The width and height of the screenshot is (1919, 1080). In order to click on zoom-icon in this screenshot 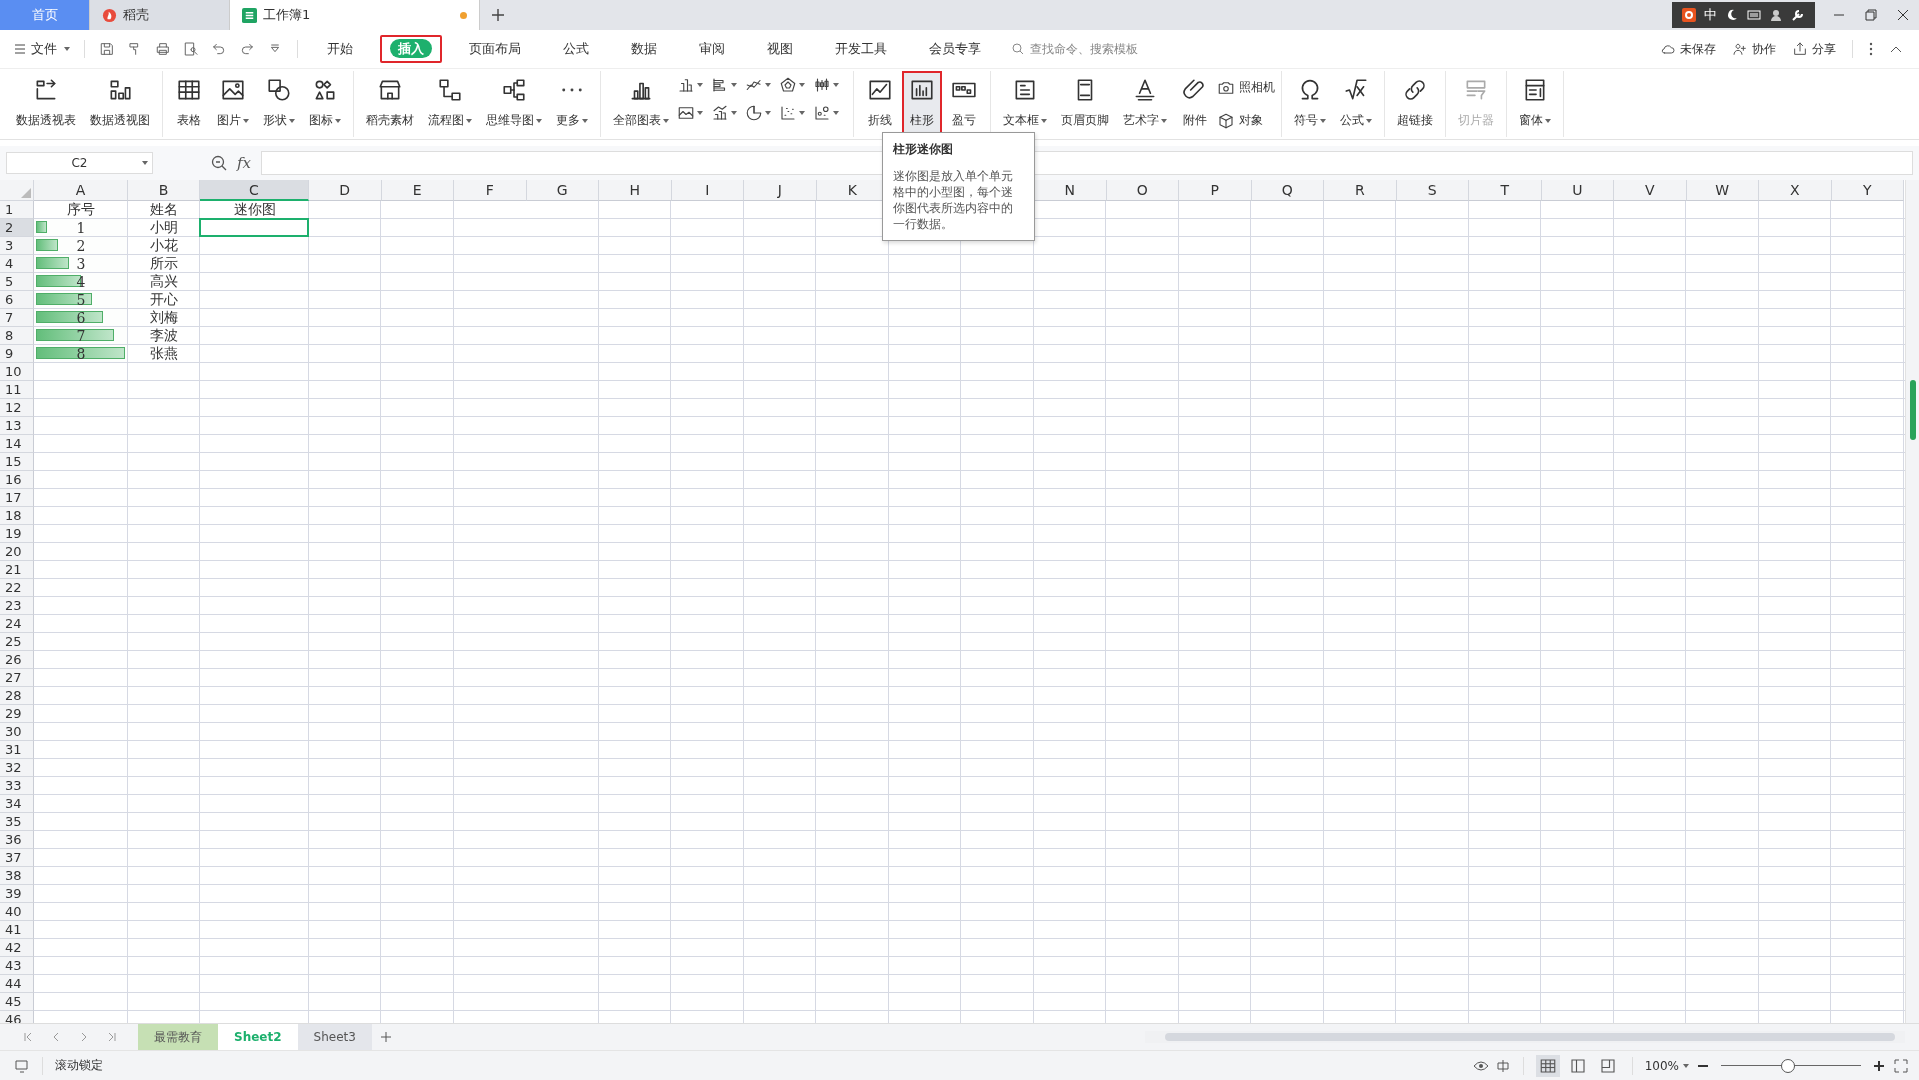, I will do `click(219, 163)`.